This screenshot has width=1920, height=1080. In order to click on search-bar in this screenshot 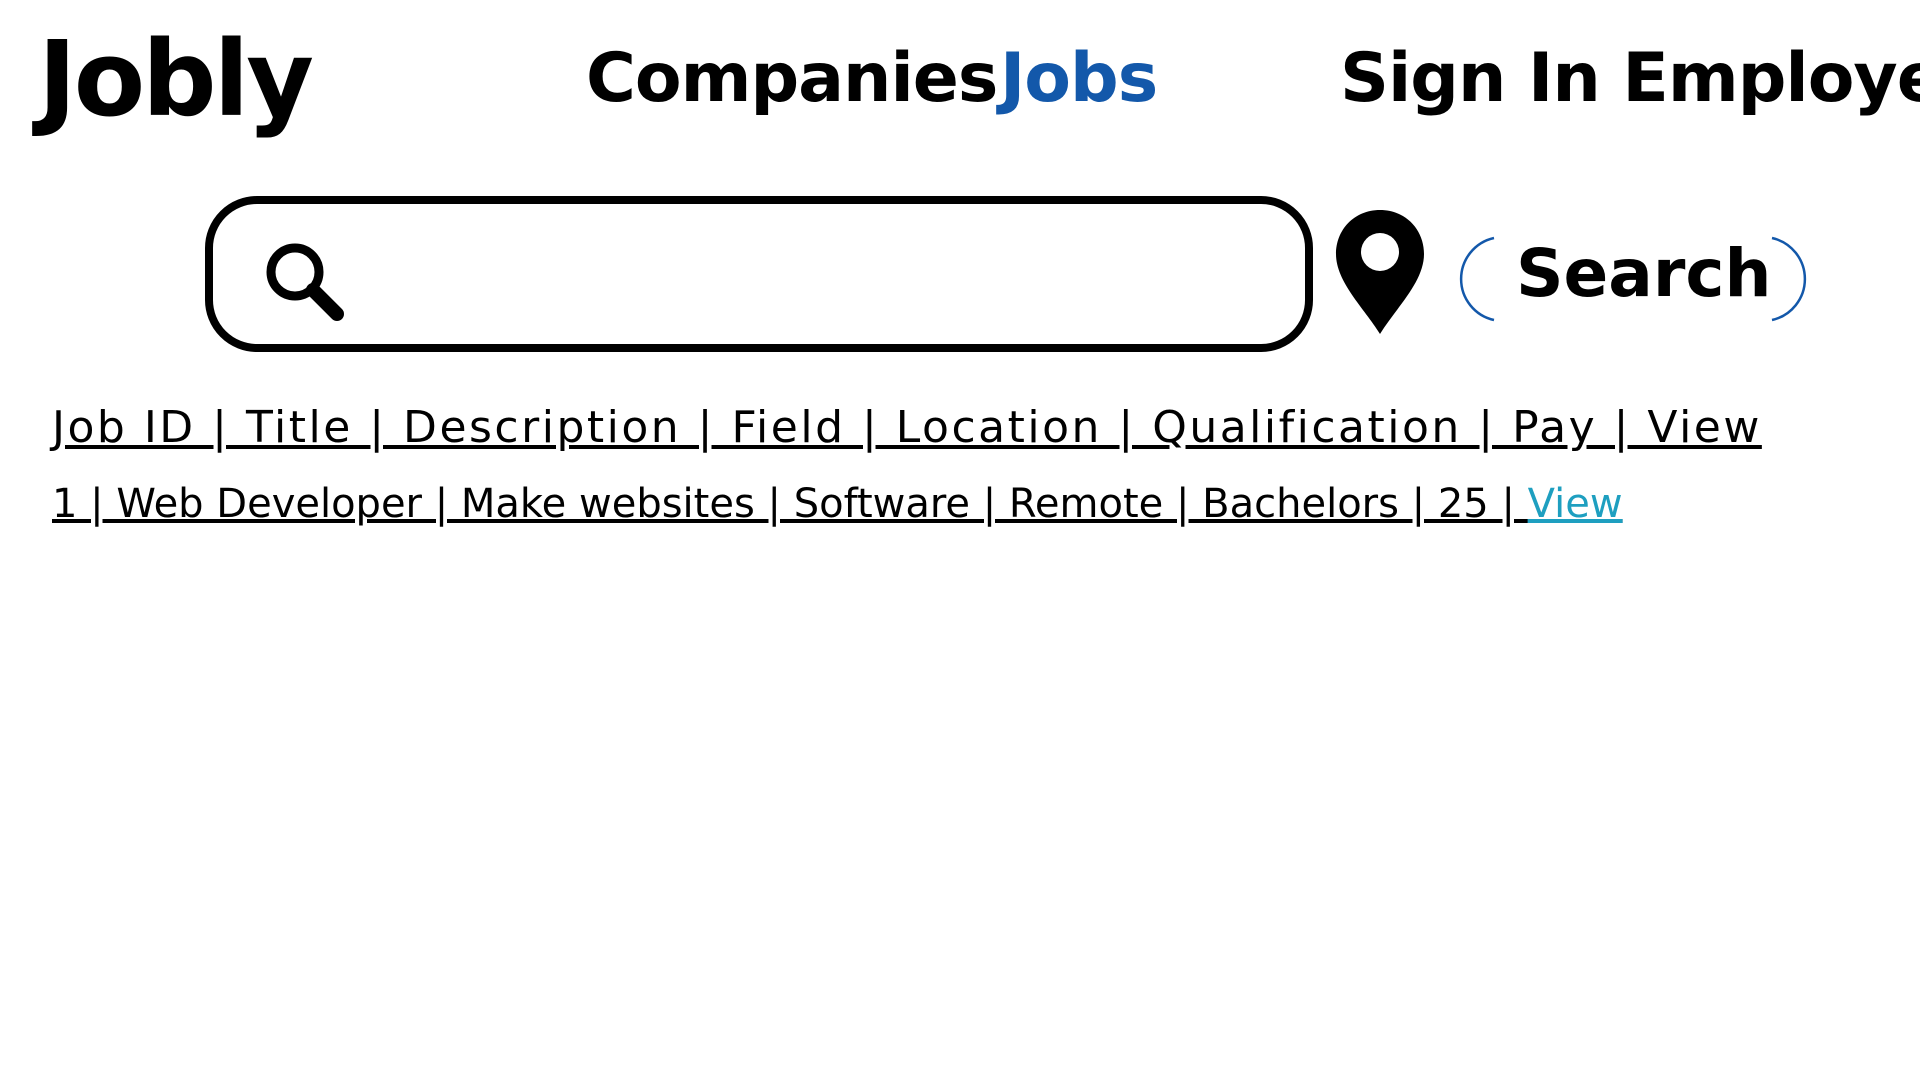, I will do `click(759, 274)`.